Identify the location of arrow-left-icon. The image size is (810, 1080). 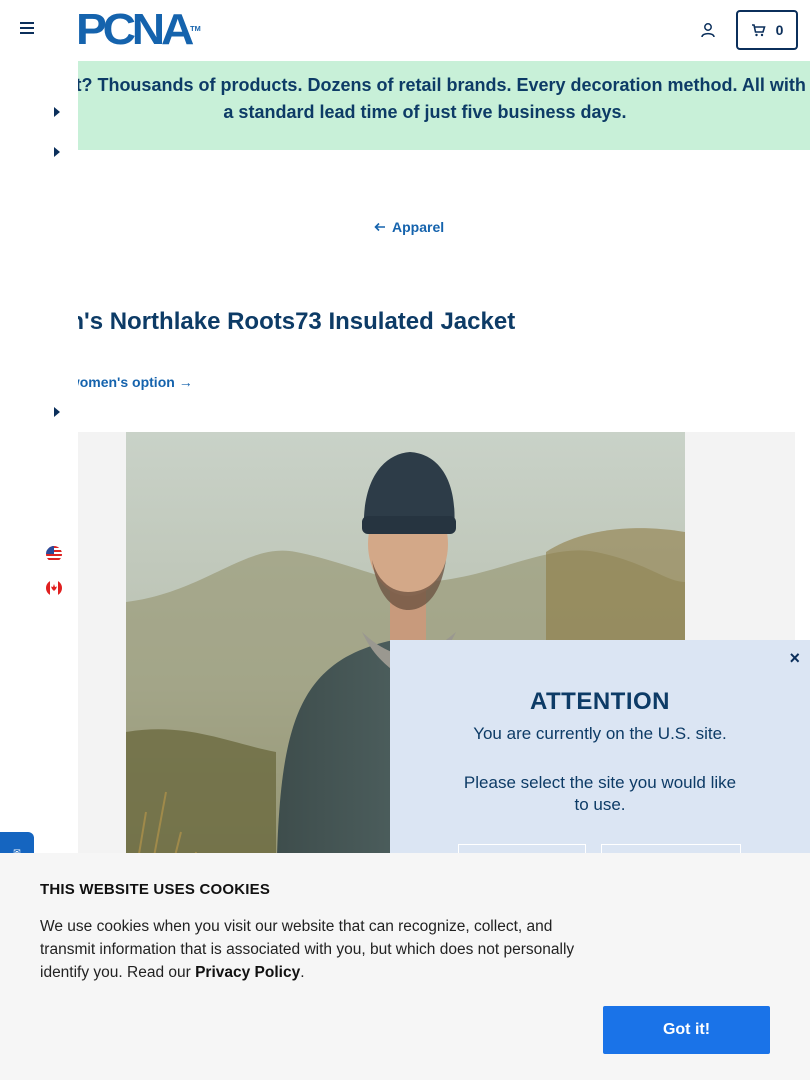
(379, 227).